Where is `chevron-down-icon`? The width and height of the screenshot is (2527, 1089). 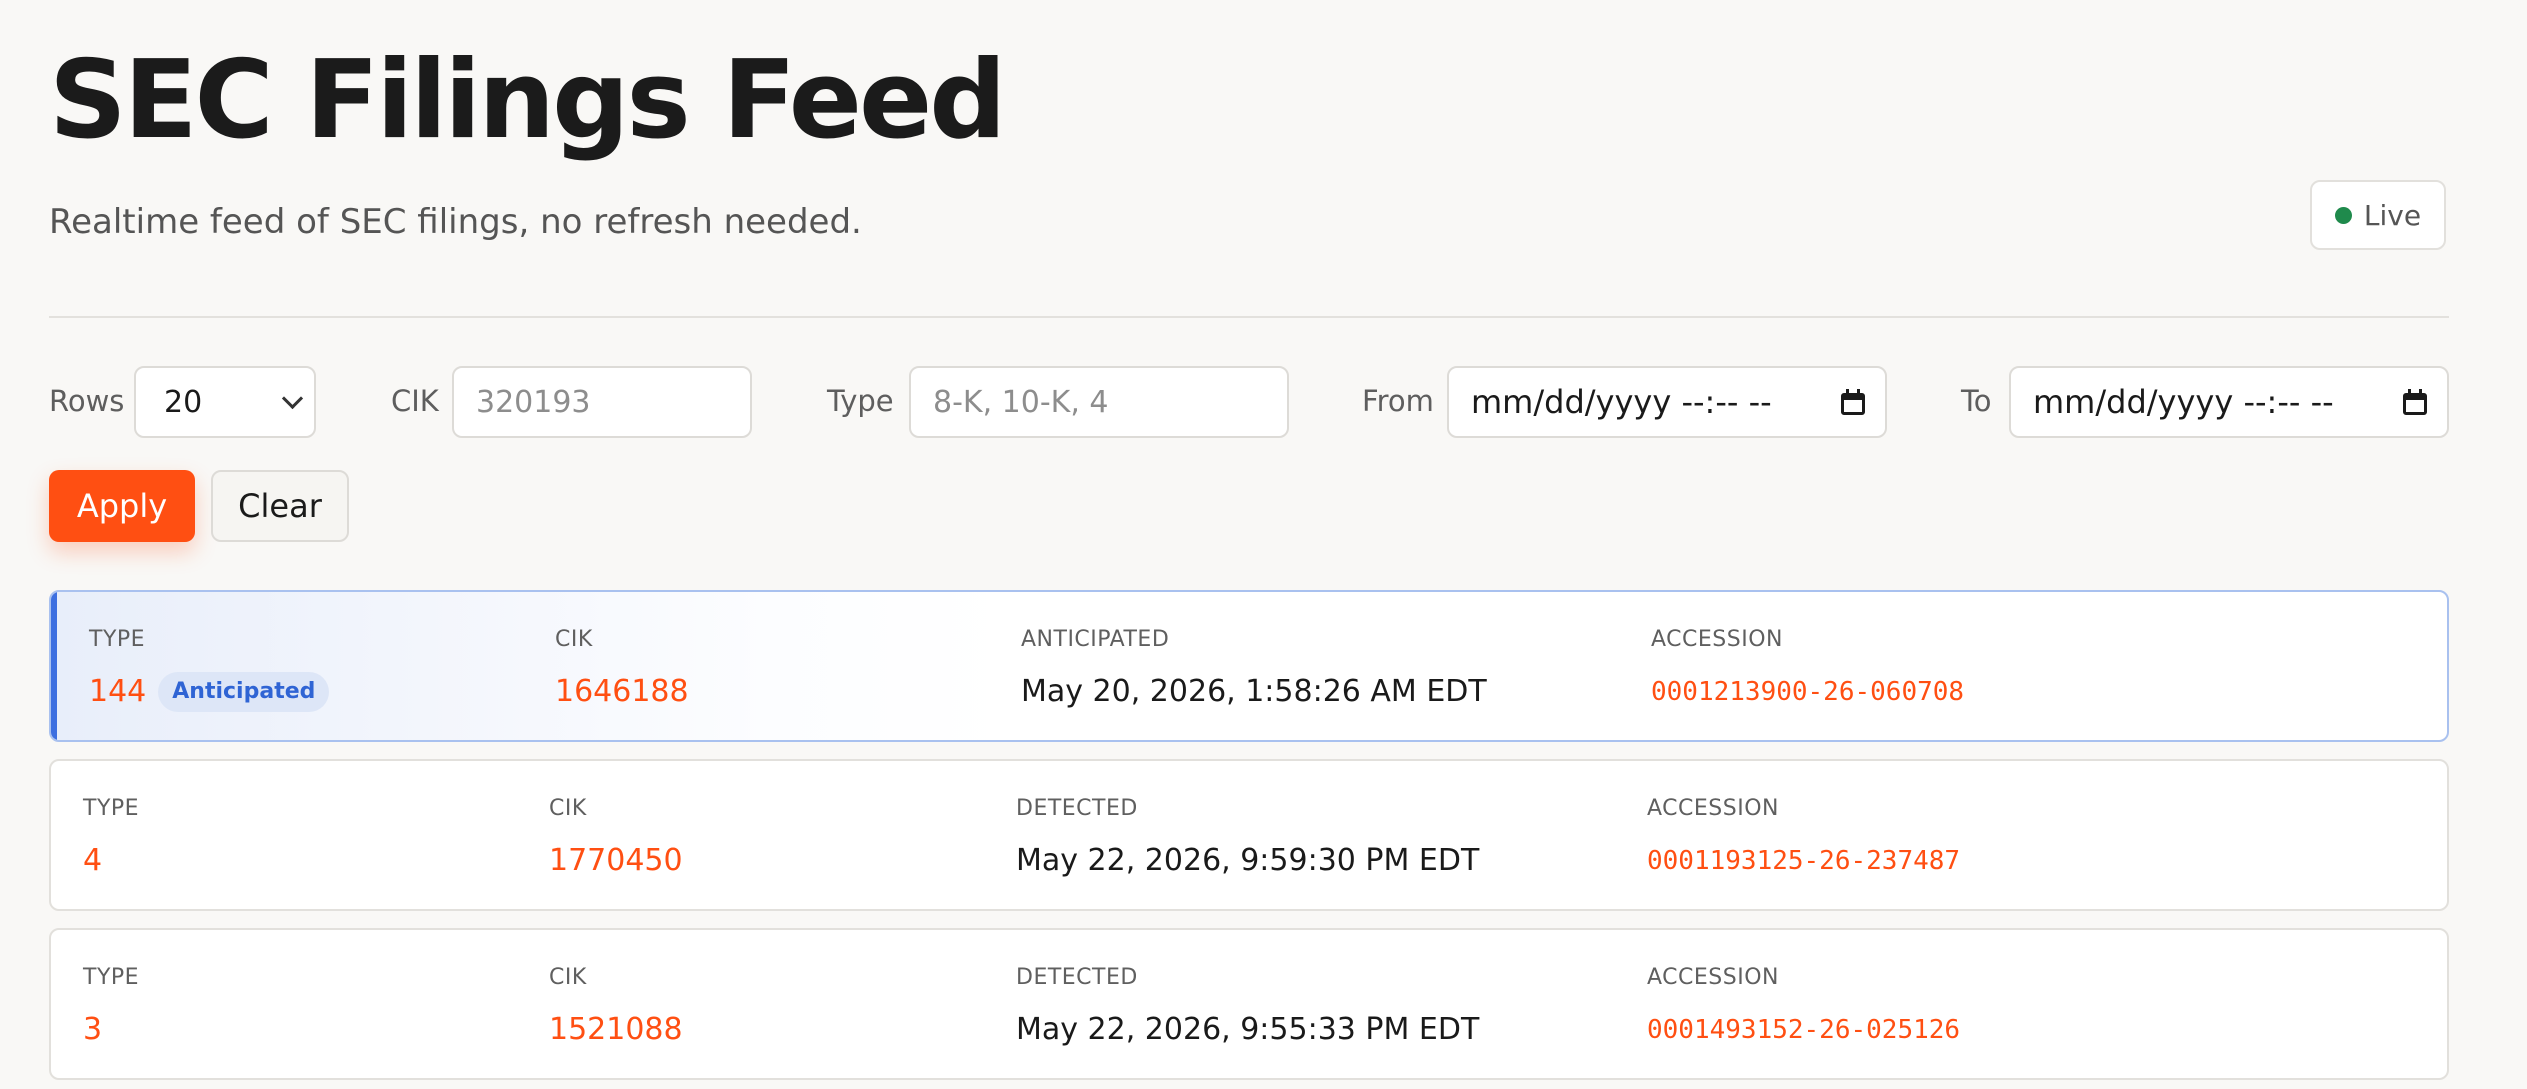 chevron-down-icon is located at coordinates (292, 398).